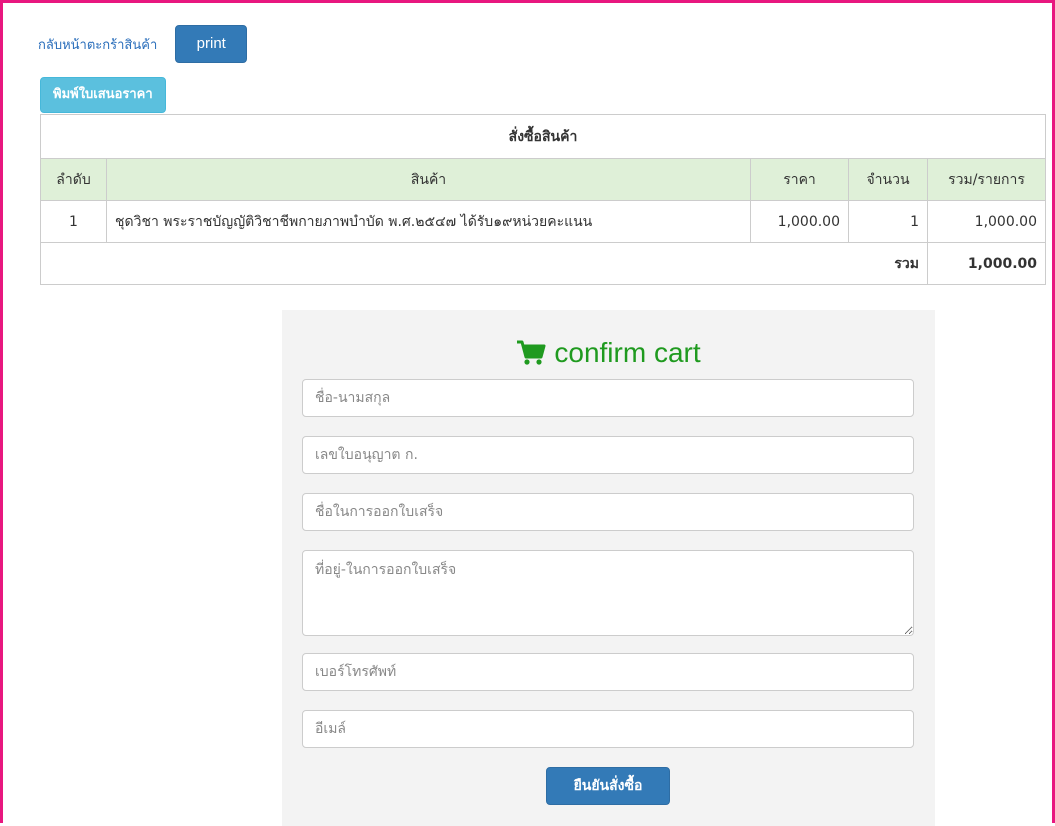 This screenshot has height=826, width=1055. I want to click on back-to-cart-link: กลับหน้าตะกร้าสินค้า, so click(97, 44).